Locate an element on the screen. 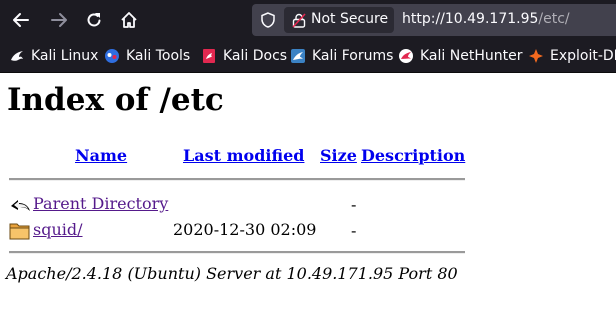 The image size is (616, 324). reload-button is located at coordinates (94, 20).